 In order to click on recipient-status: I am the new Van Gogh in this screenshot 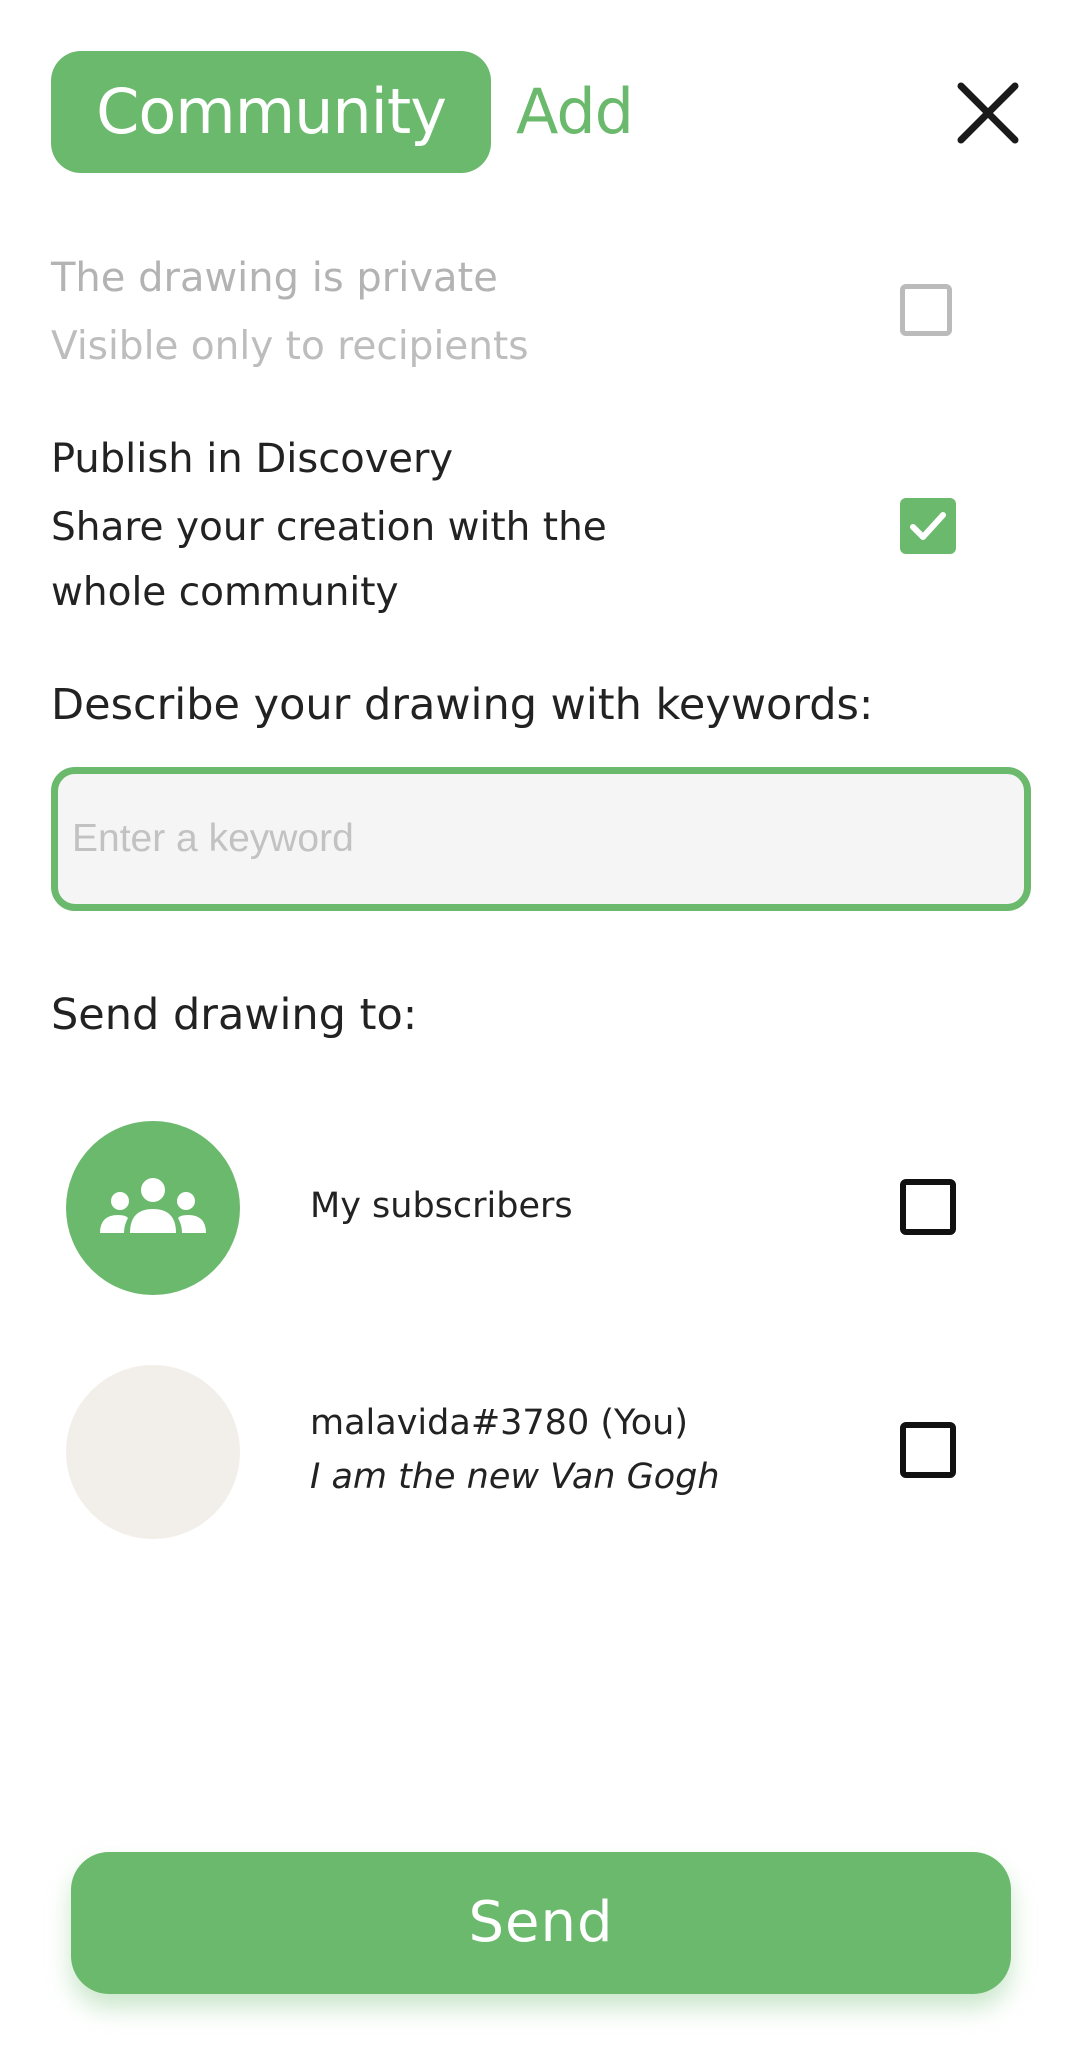, I will do `click(515, 1477)`.